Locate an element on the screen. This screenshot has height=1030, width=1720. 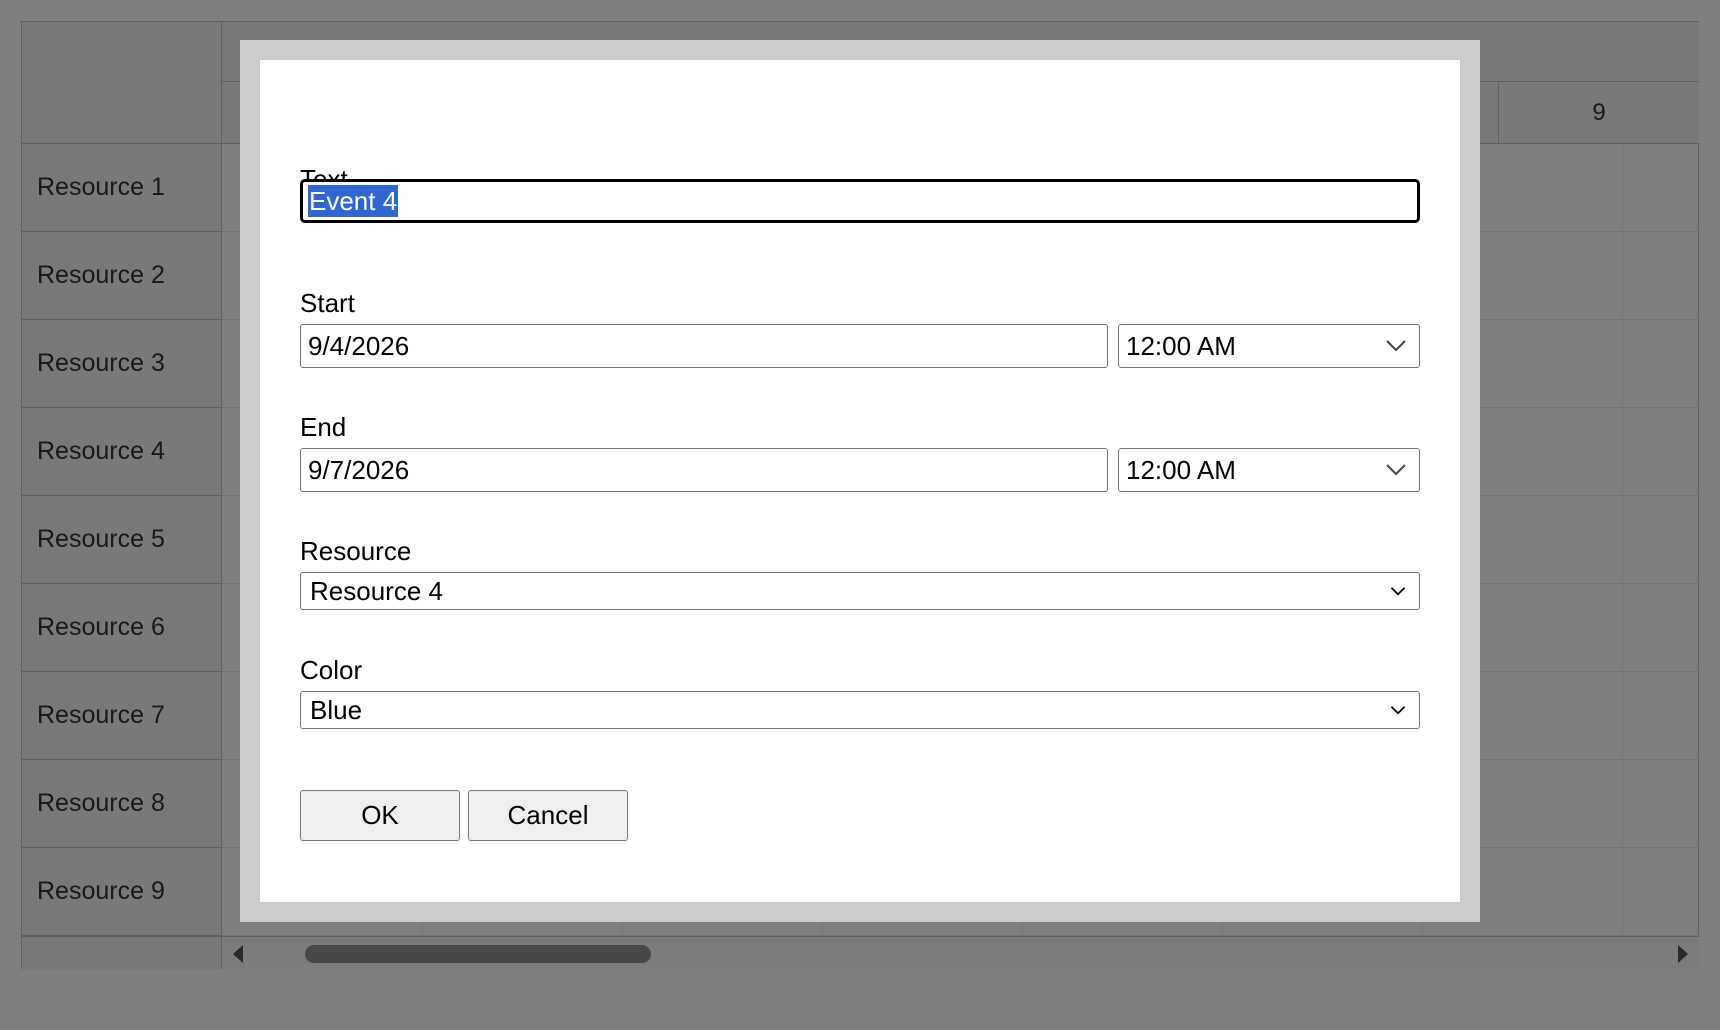
color-select-value: Blue is located at coordinates (336, 709).